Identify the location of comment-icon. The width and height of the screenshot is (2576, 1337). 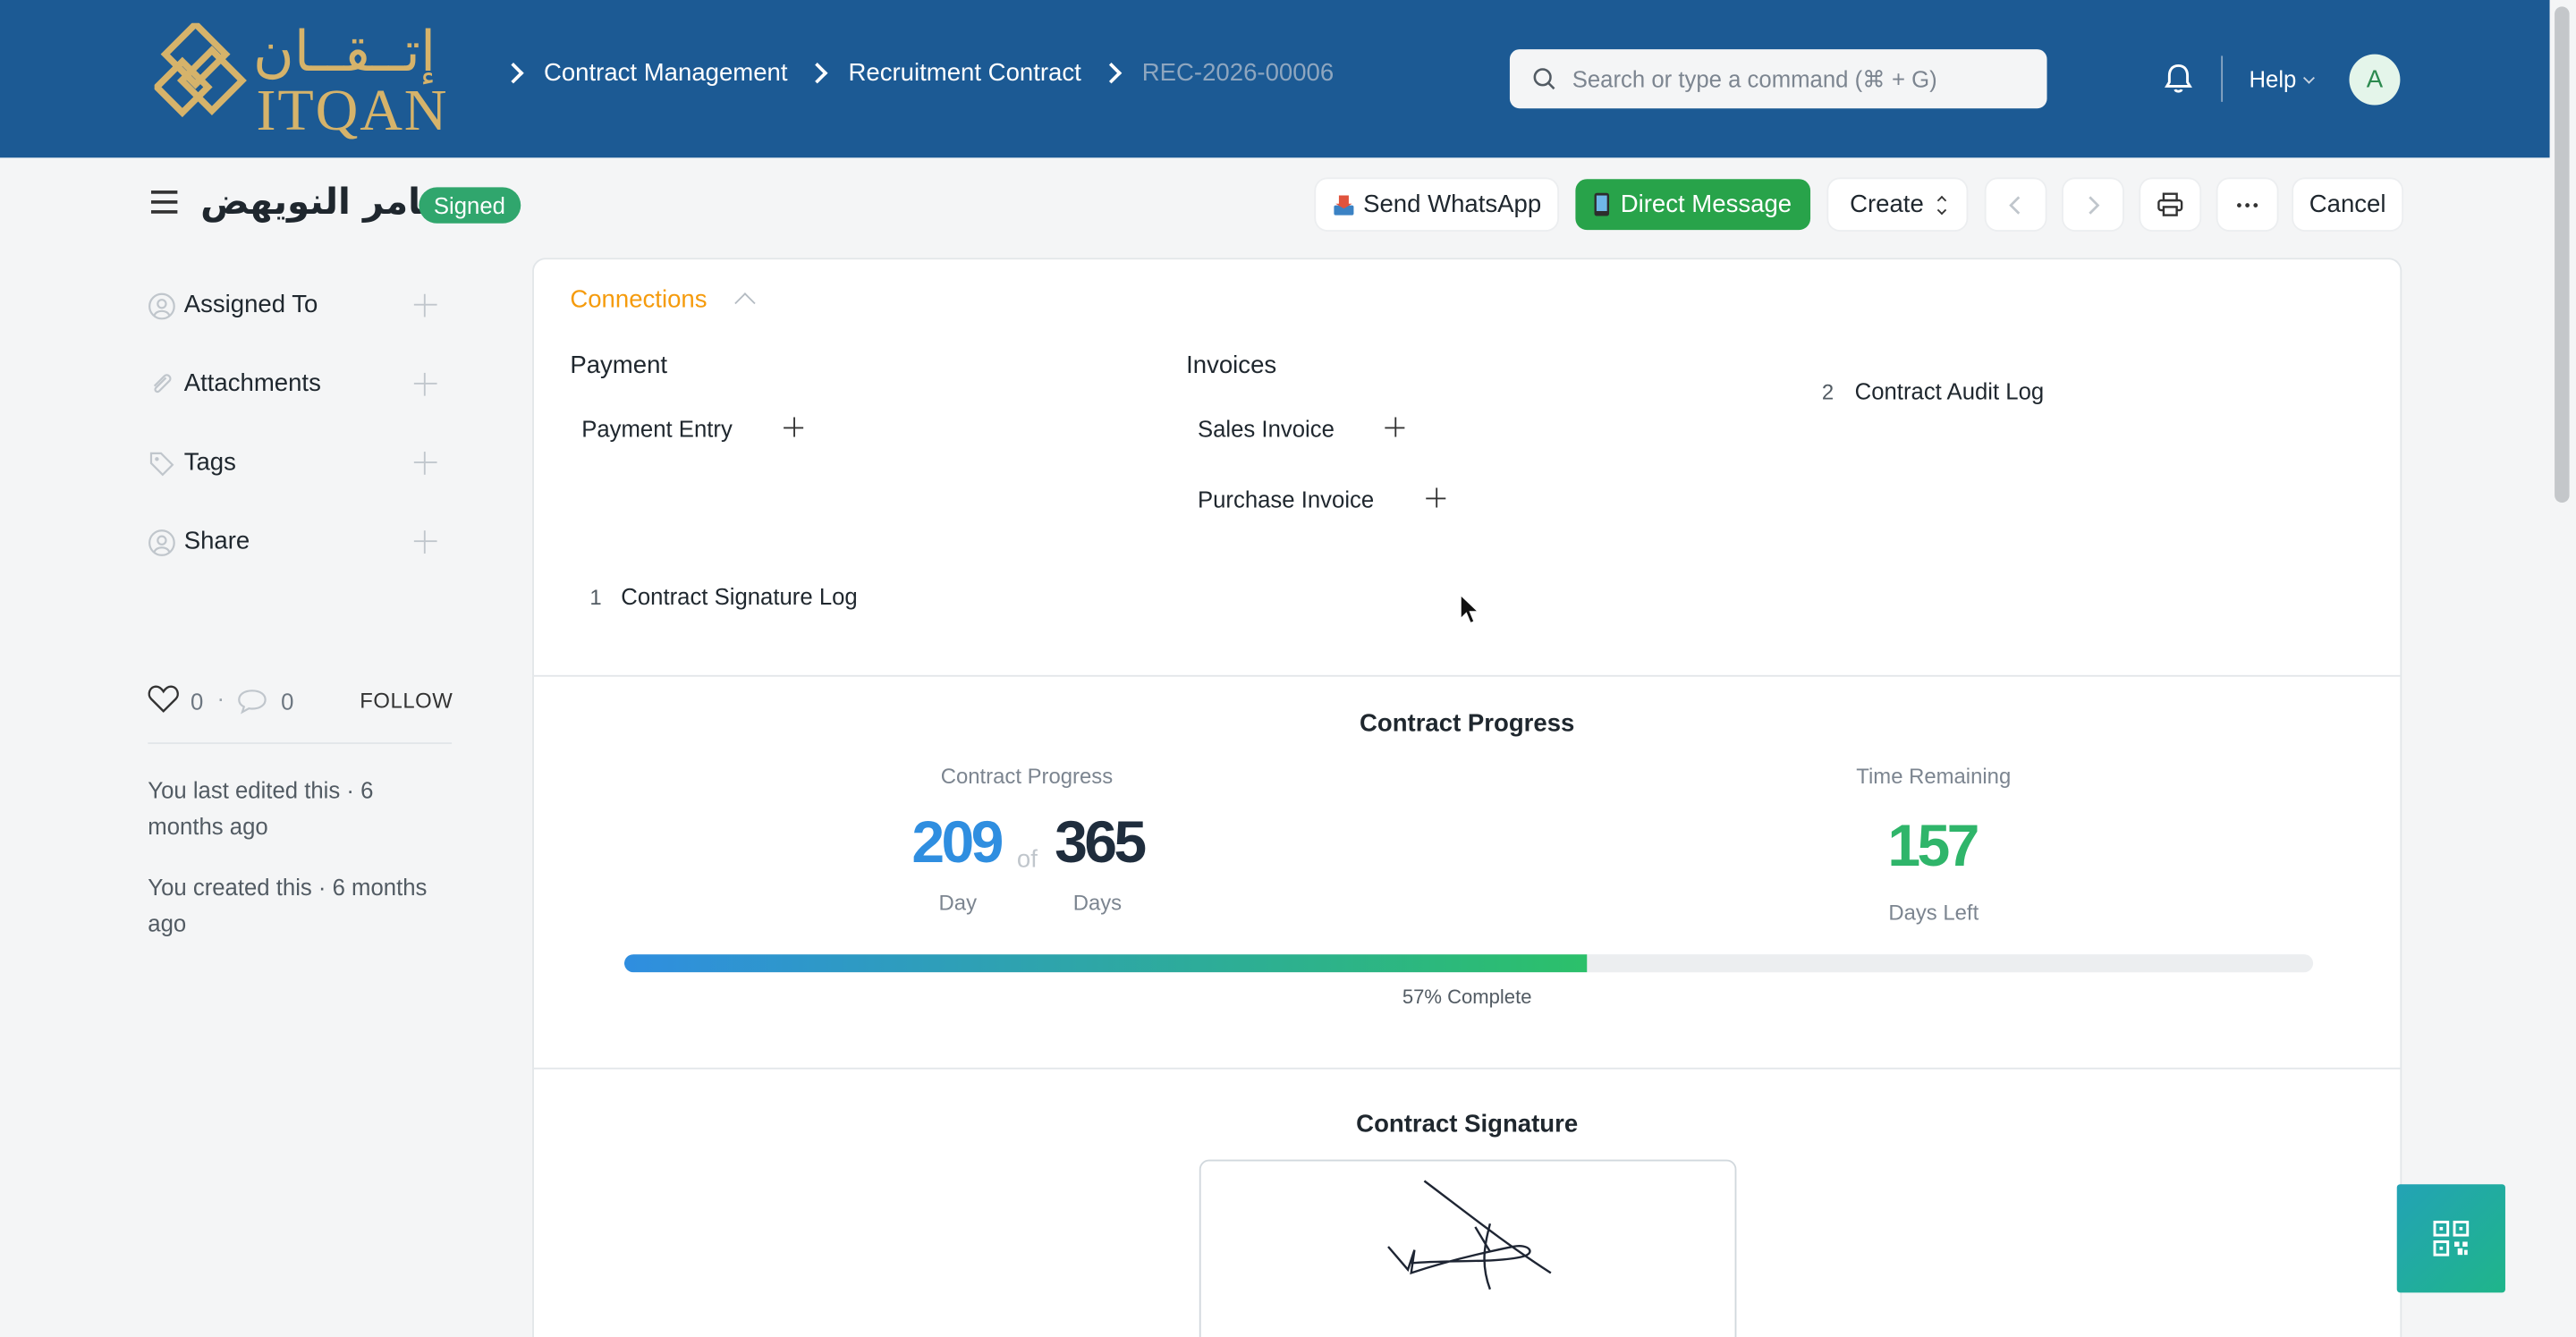
(251, 702).